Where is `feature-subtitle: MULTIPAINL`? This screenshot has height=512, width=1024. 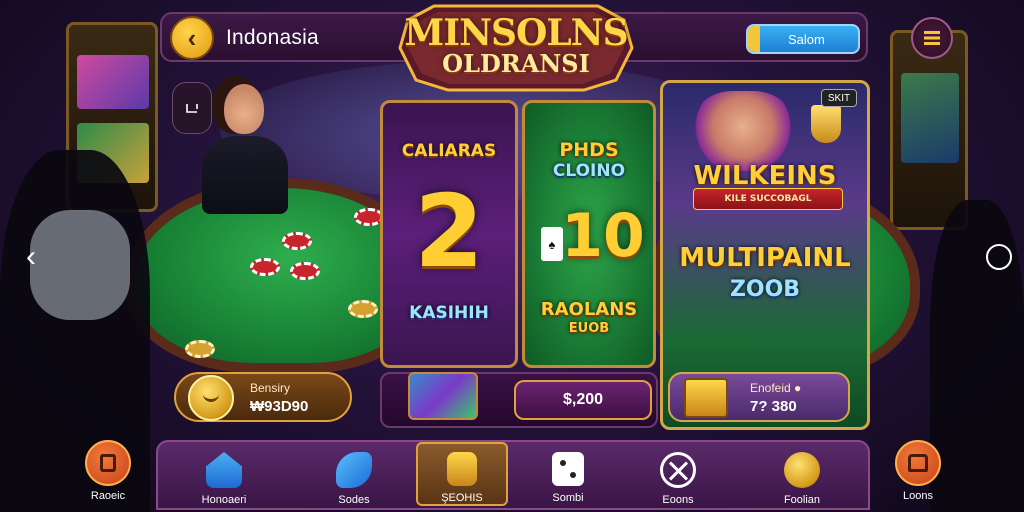
feature-subtitle: MULTIPAINL is located at coordinates (765, 258).